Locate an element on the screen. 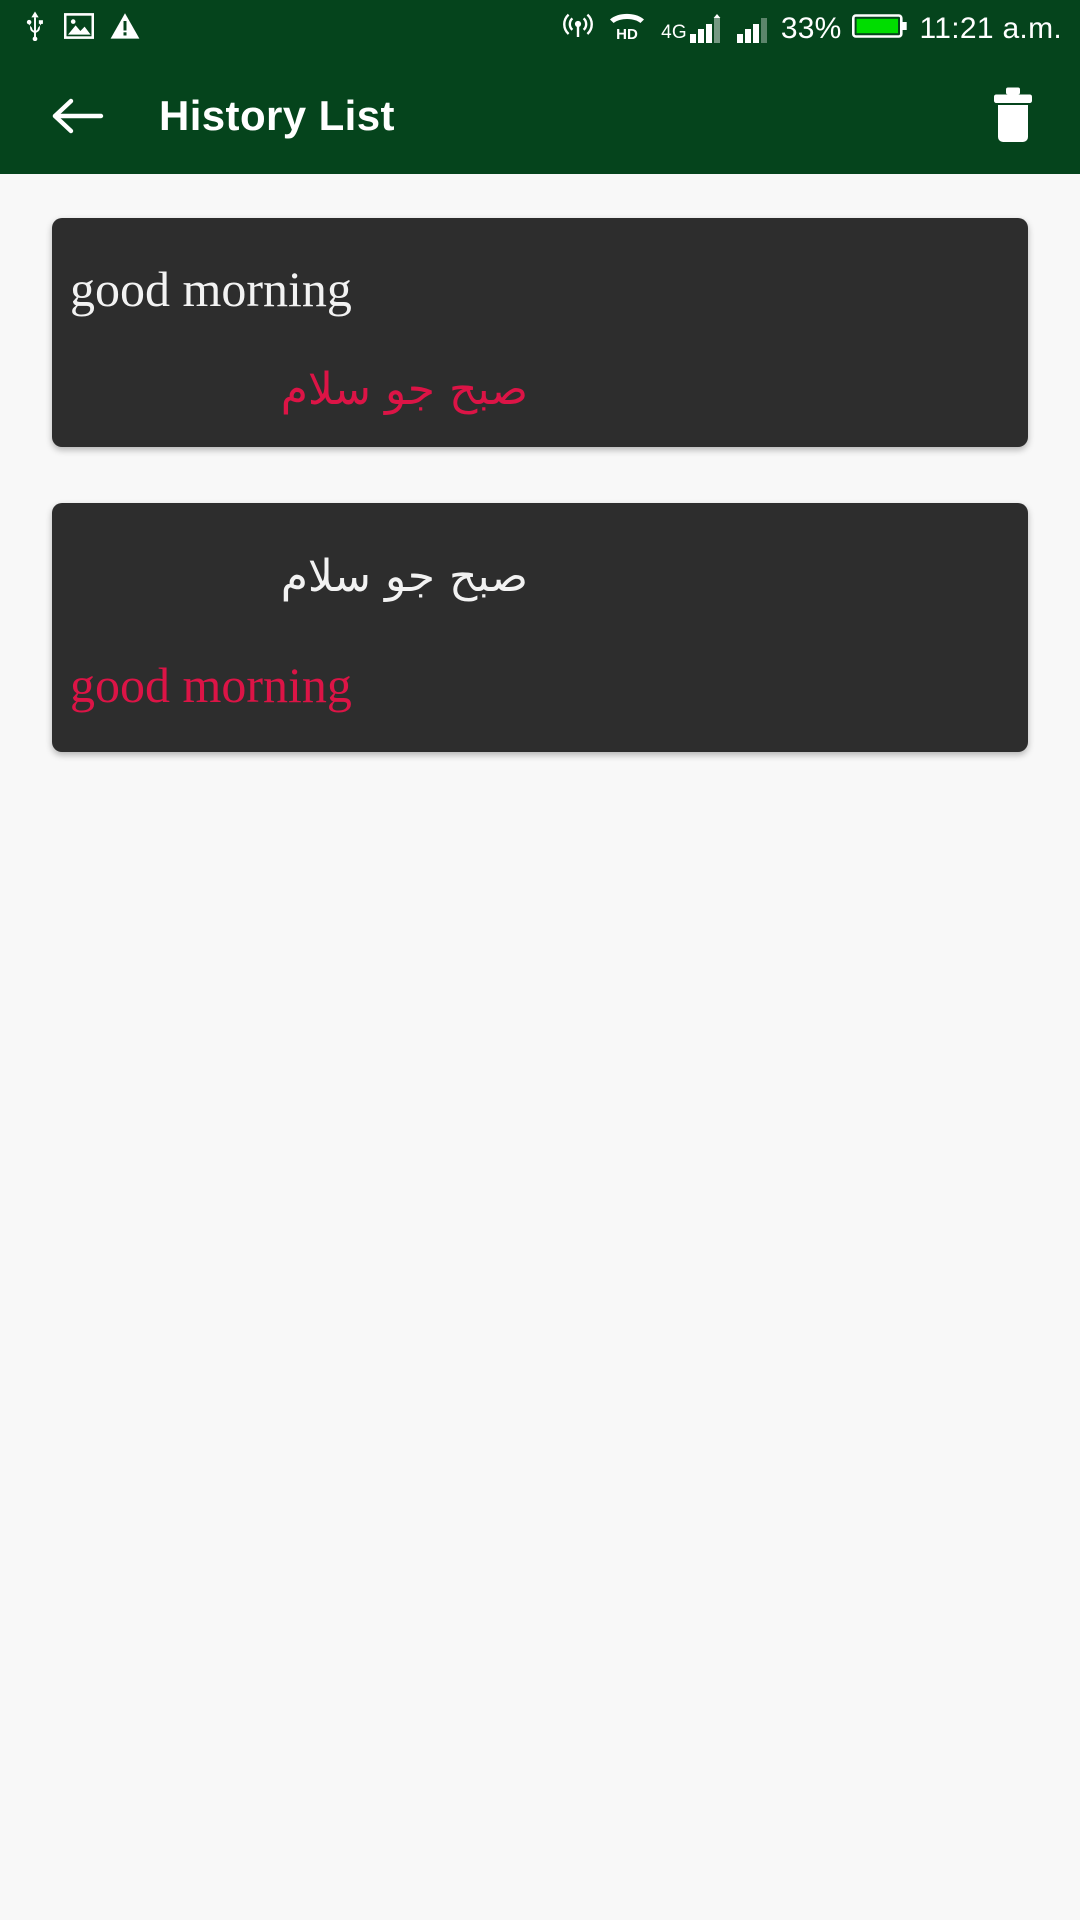 Image resolution: width=1080 pixels, height=1920 pixels. status-bar-left-icons is located at coordinates (81, 28).